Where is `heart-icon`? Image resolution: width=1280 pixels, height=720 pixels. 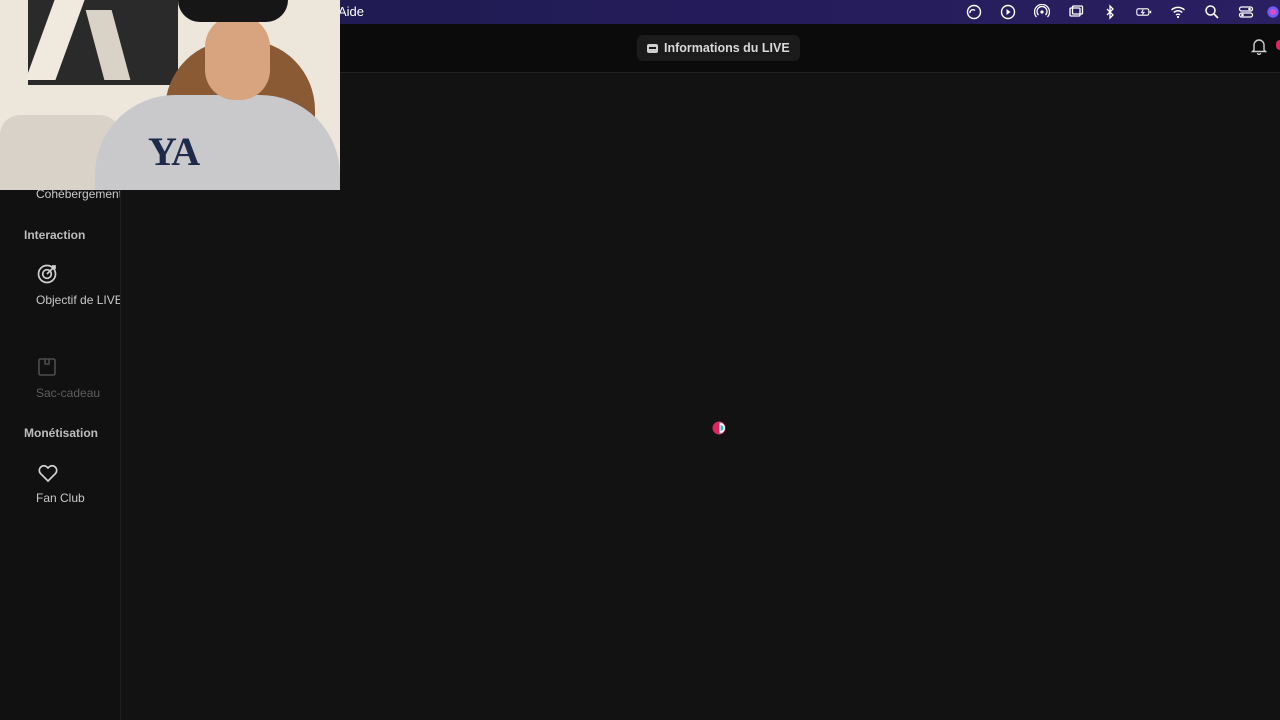 heart-icon is located at coordinates (48, 473).